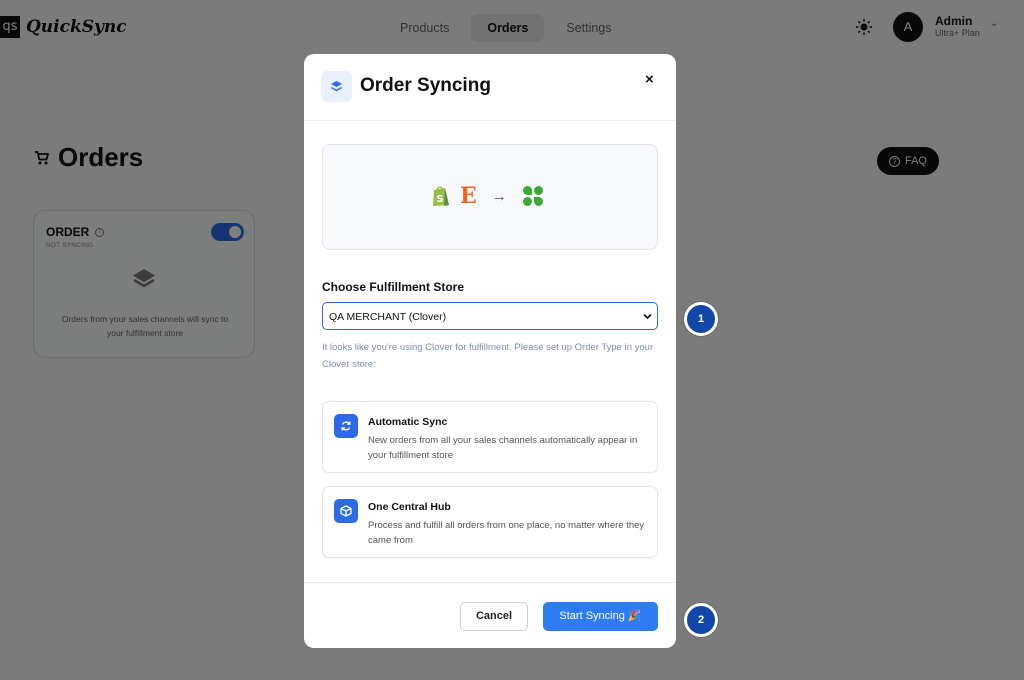 The image size is (1024, 680). What do you see at coordinates (494, 616) in the screenshot?
I see `cancel-button: Cancel` at bounding box center [494, 616].